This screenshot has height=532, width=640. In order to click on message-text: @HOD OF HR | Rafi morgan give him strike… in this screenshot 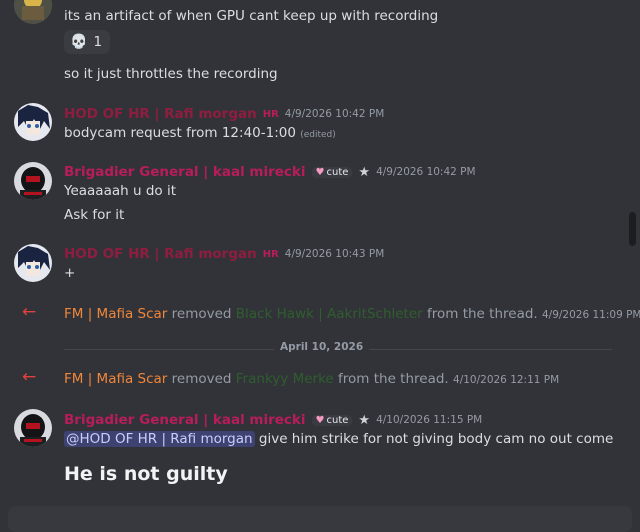, I will do `click(338, 439)`.